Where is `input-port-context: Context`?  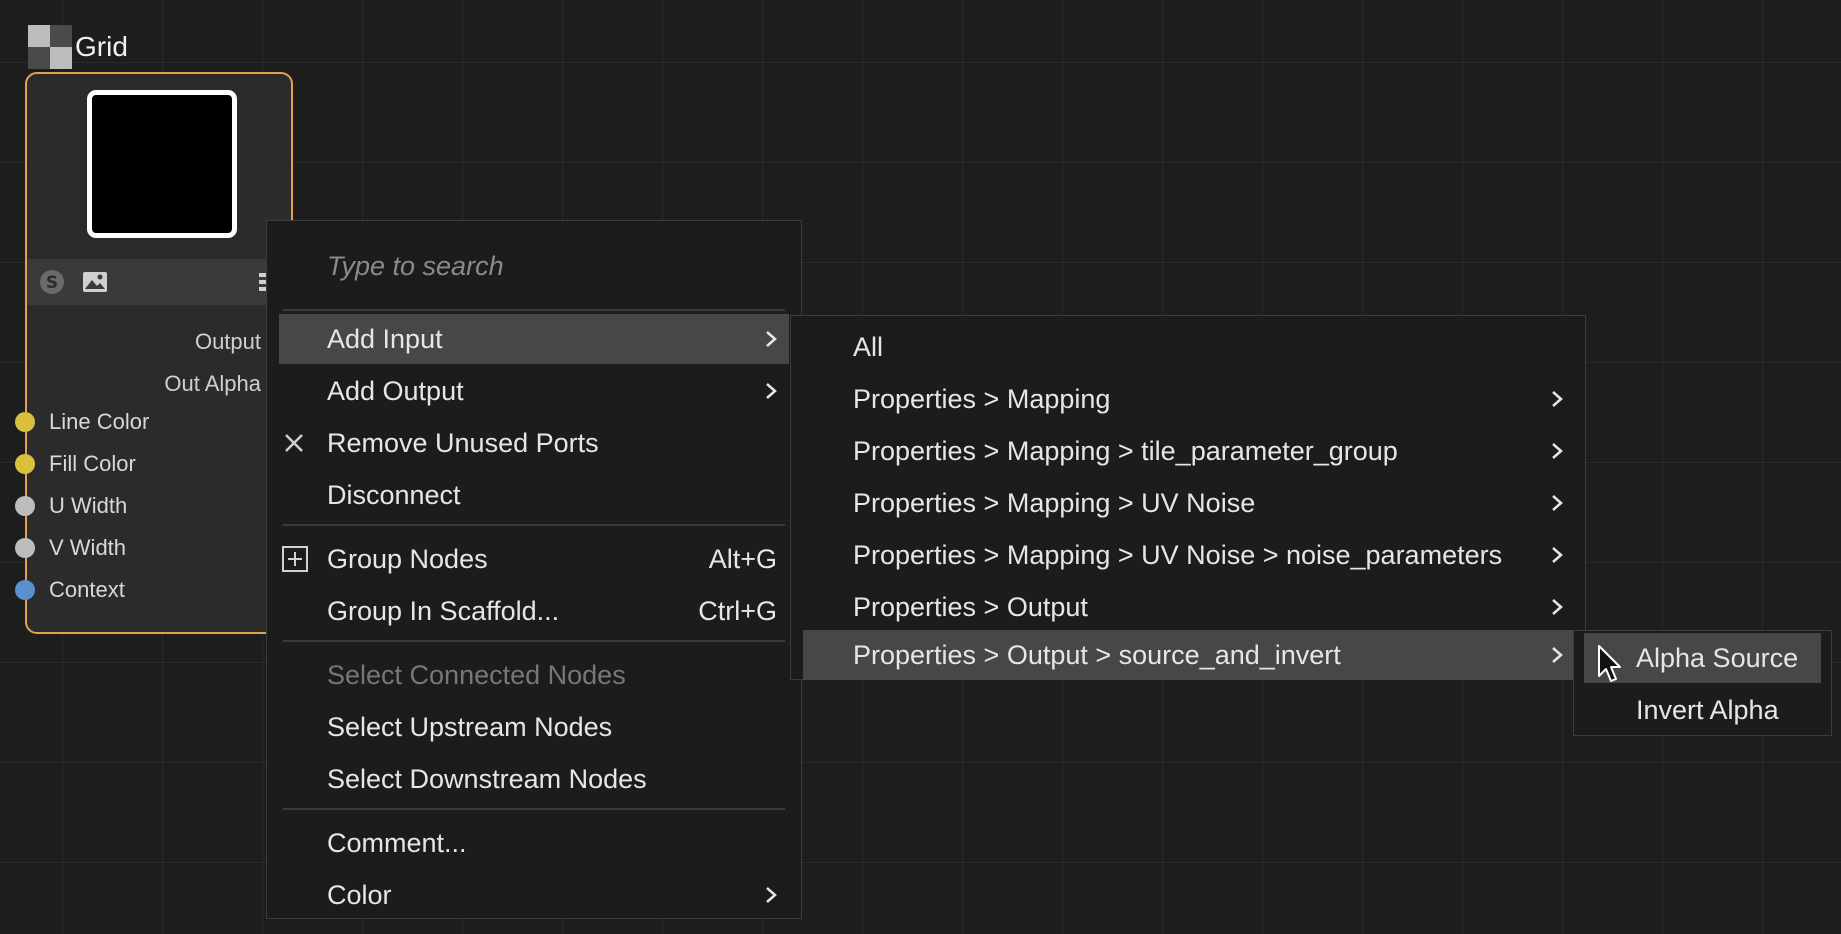 input-port-context: Context is located at coordinates (70, 590).